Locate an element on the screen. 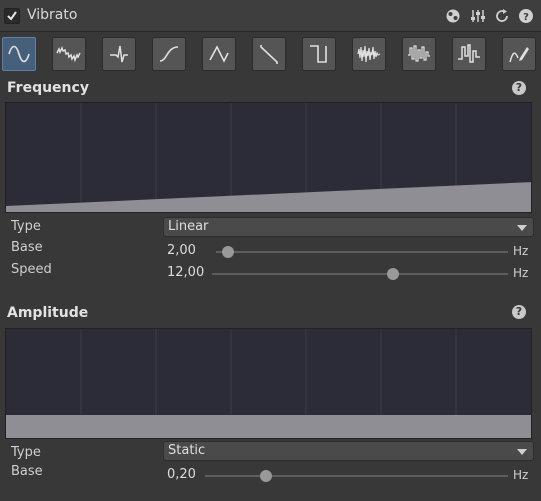 The width and height of the screenshot is (541, 501). waveform-custom-button is located at coordinates (519, 54).